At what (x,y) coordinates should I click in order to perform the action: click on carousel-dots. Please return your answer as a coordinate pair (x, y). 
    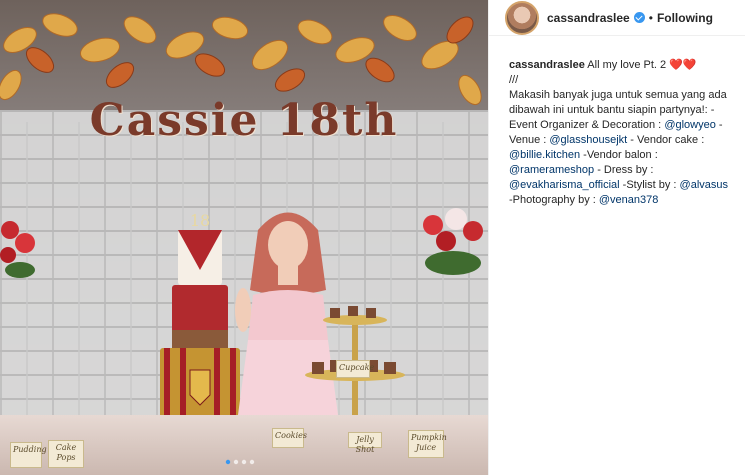
    Looking at the image, I should click on (240, 462).